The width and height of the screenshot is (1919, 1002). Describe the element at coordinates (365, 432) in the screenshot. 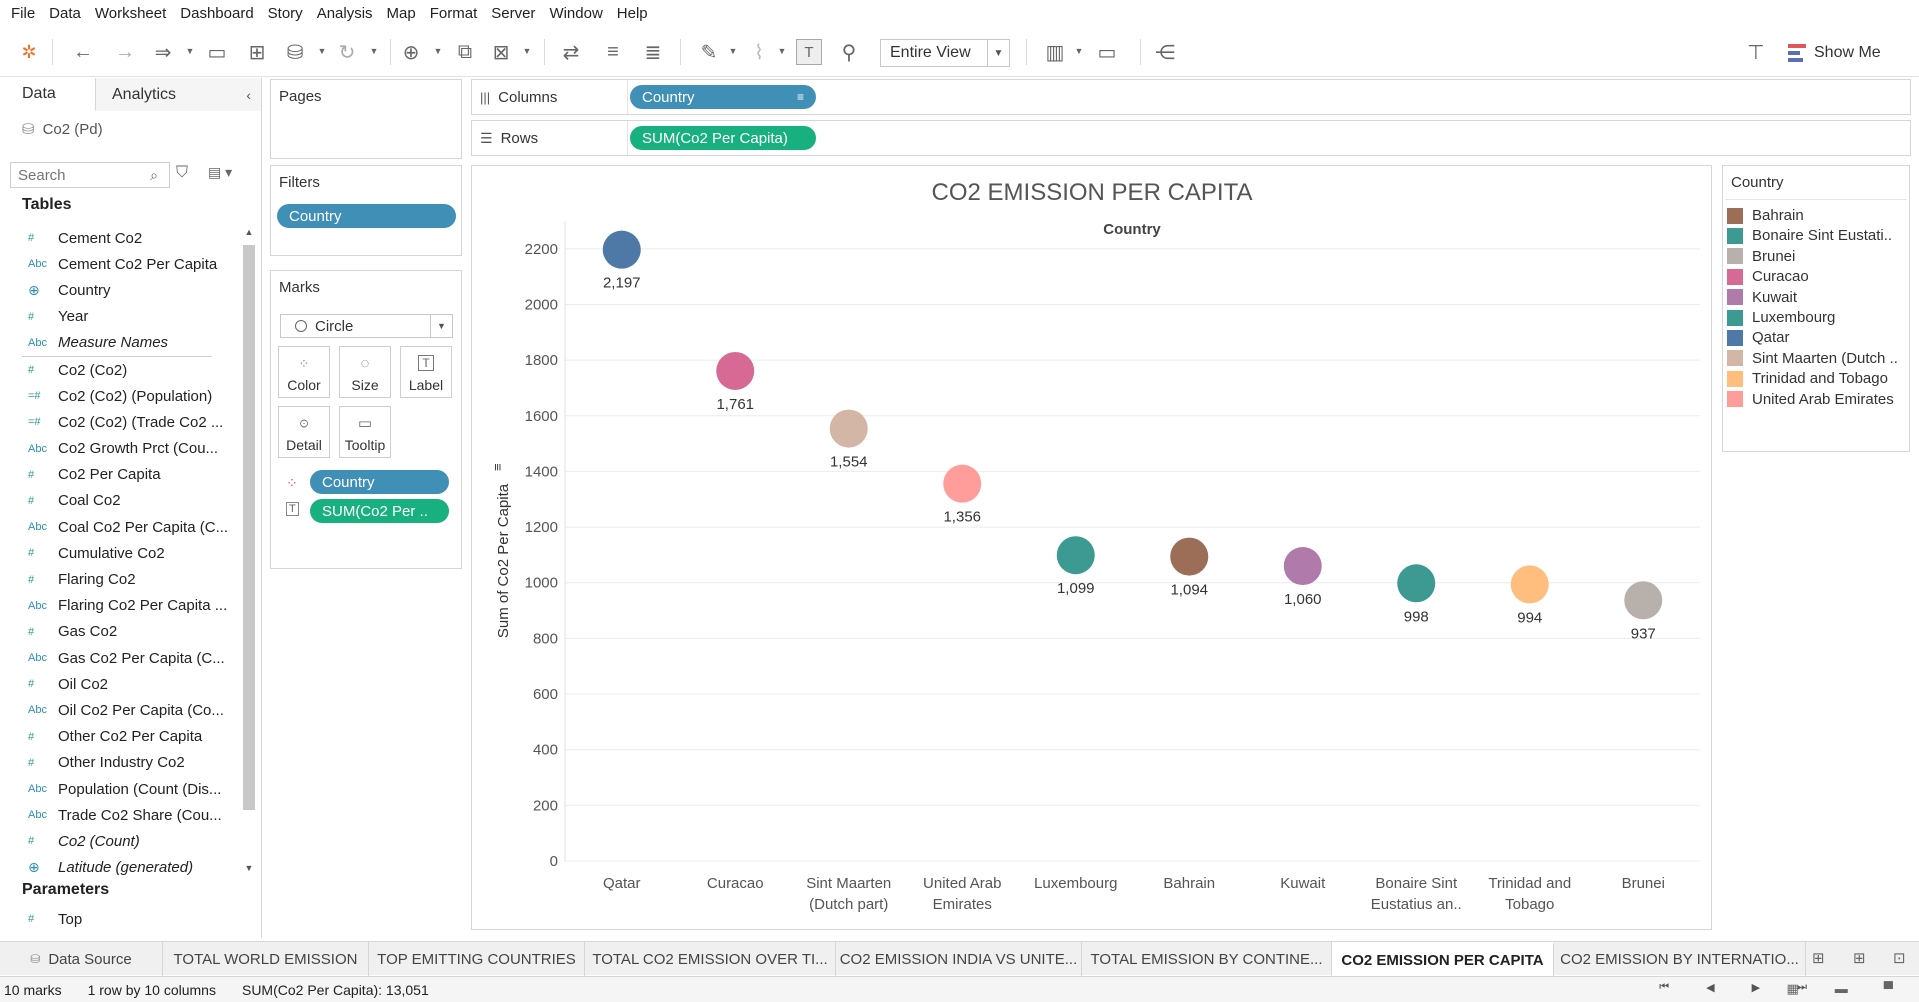

I see `tooltip-button: ▭ Tooltip` at that location.